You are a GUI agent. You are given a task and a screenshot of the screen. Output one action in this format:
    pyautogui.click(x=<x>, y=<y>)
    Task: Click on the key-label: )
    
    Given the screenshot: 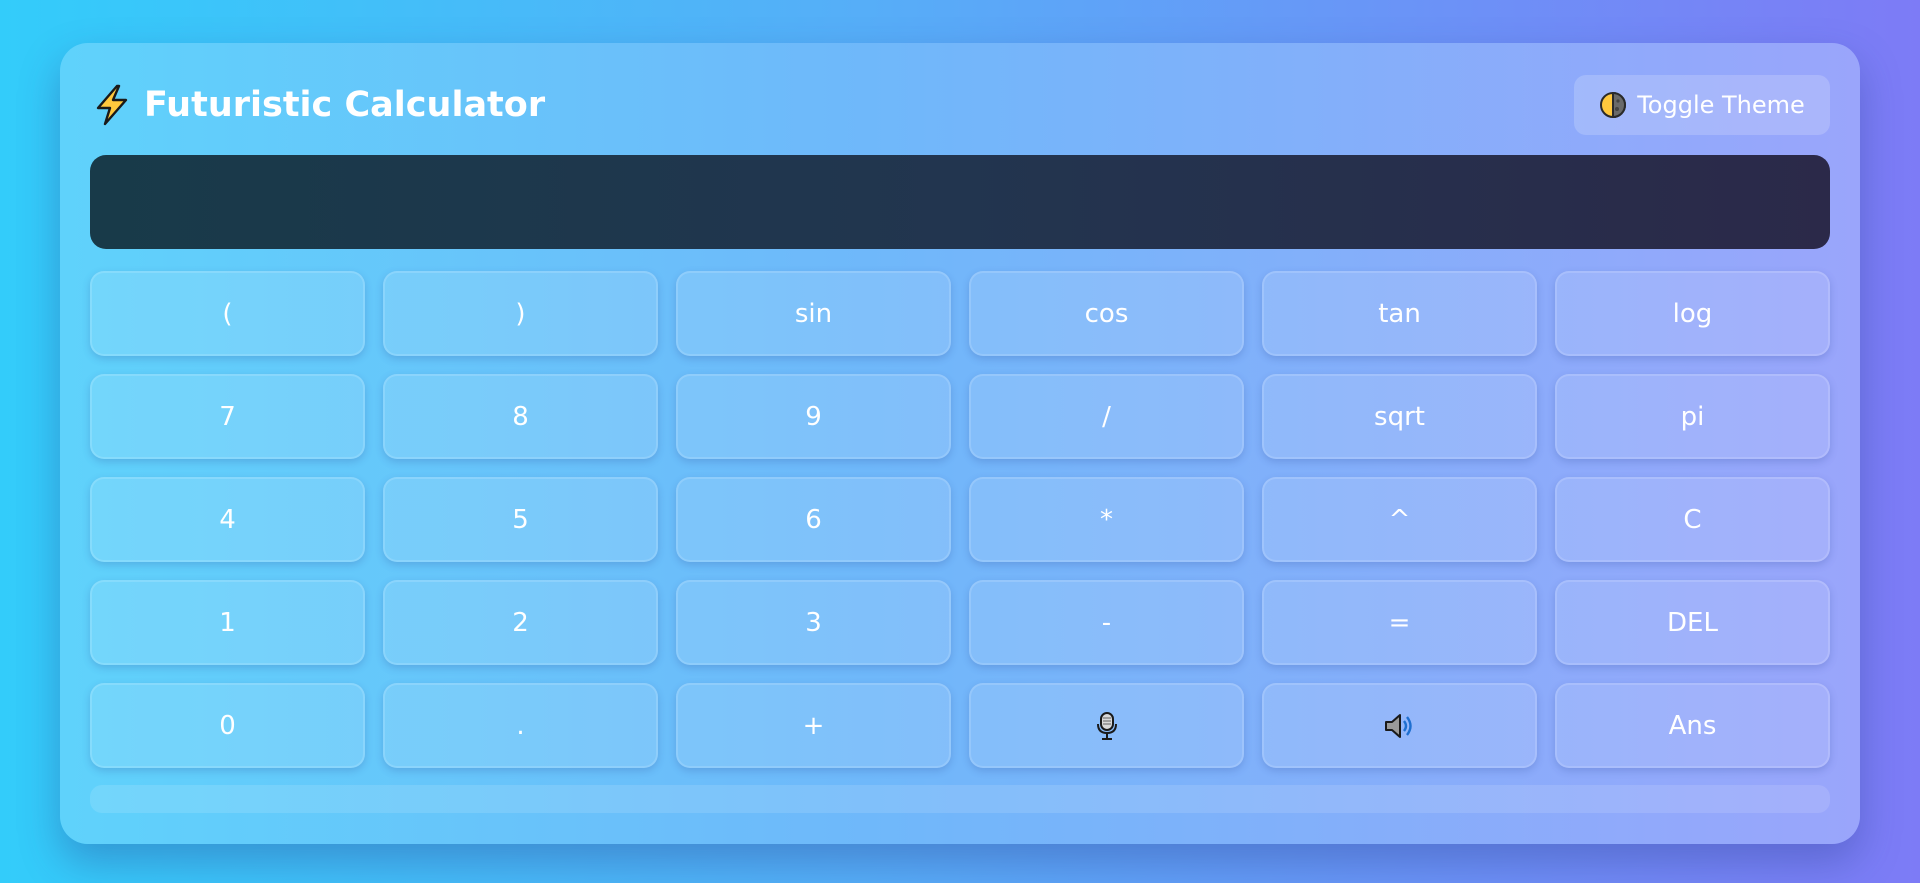 What is the action you would take?
    pyautogui.click(x=520, y=313)
    